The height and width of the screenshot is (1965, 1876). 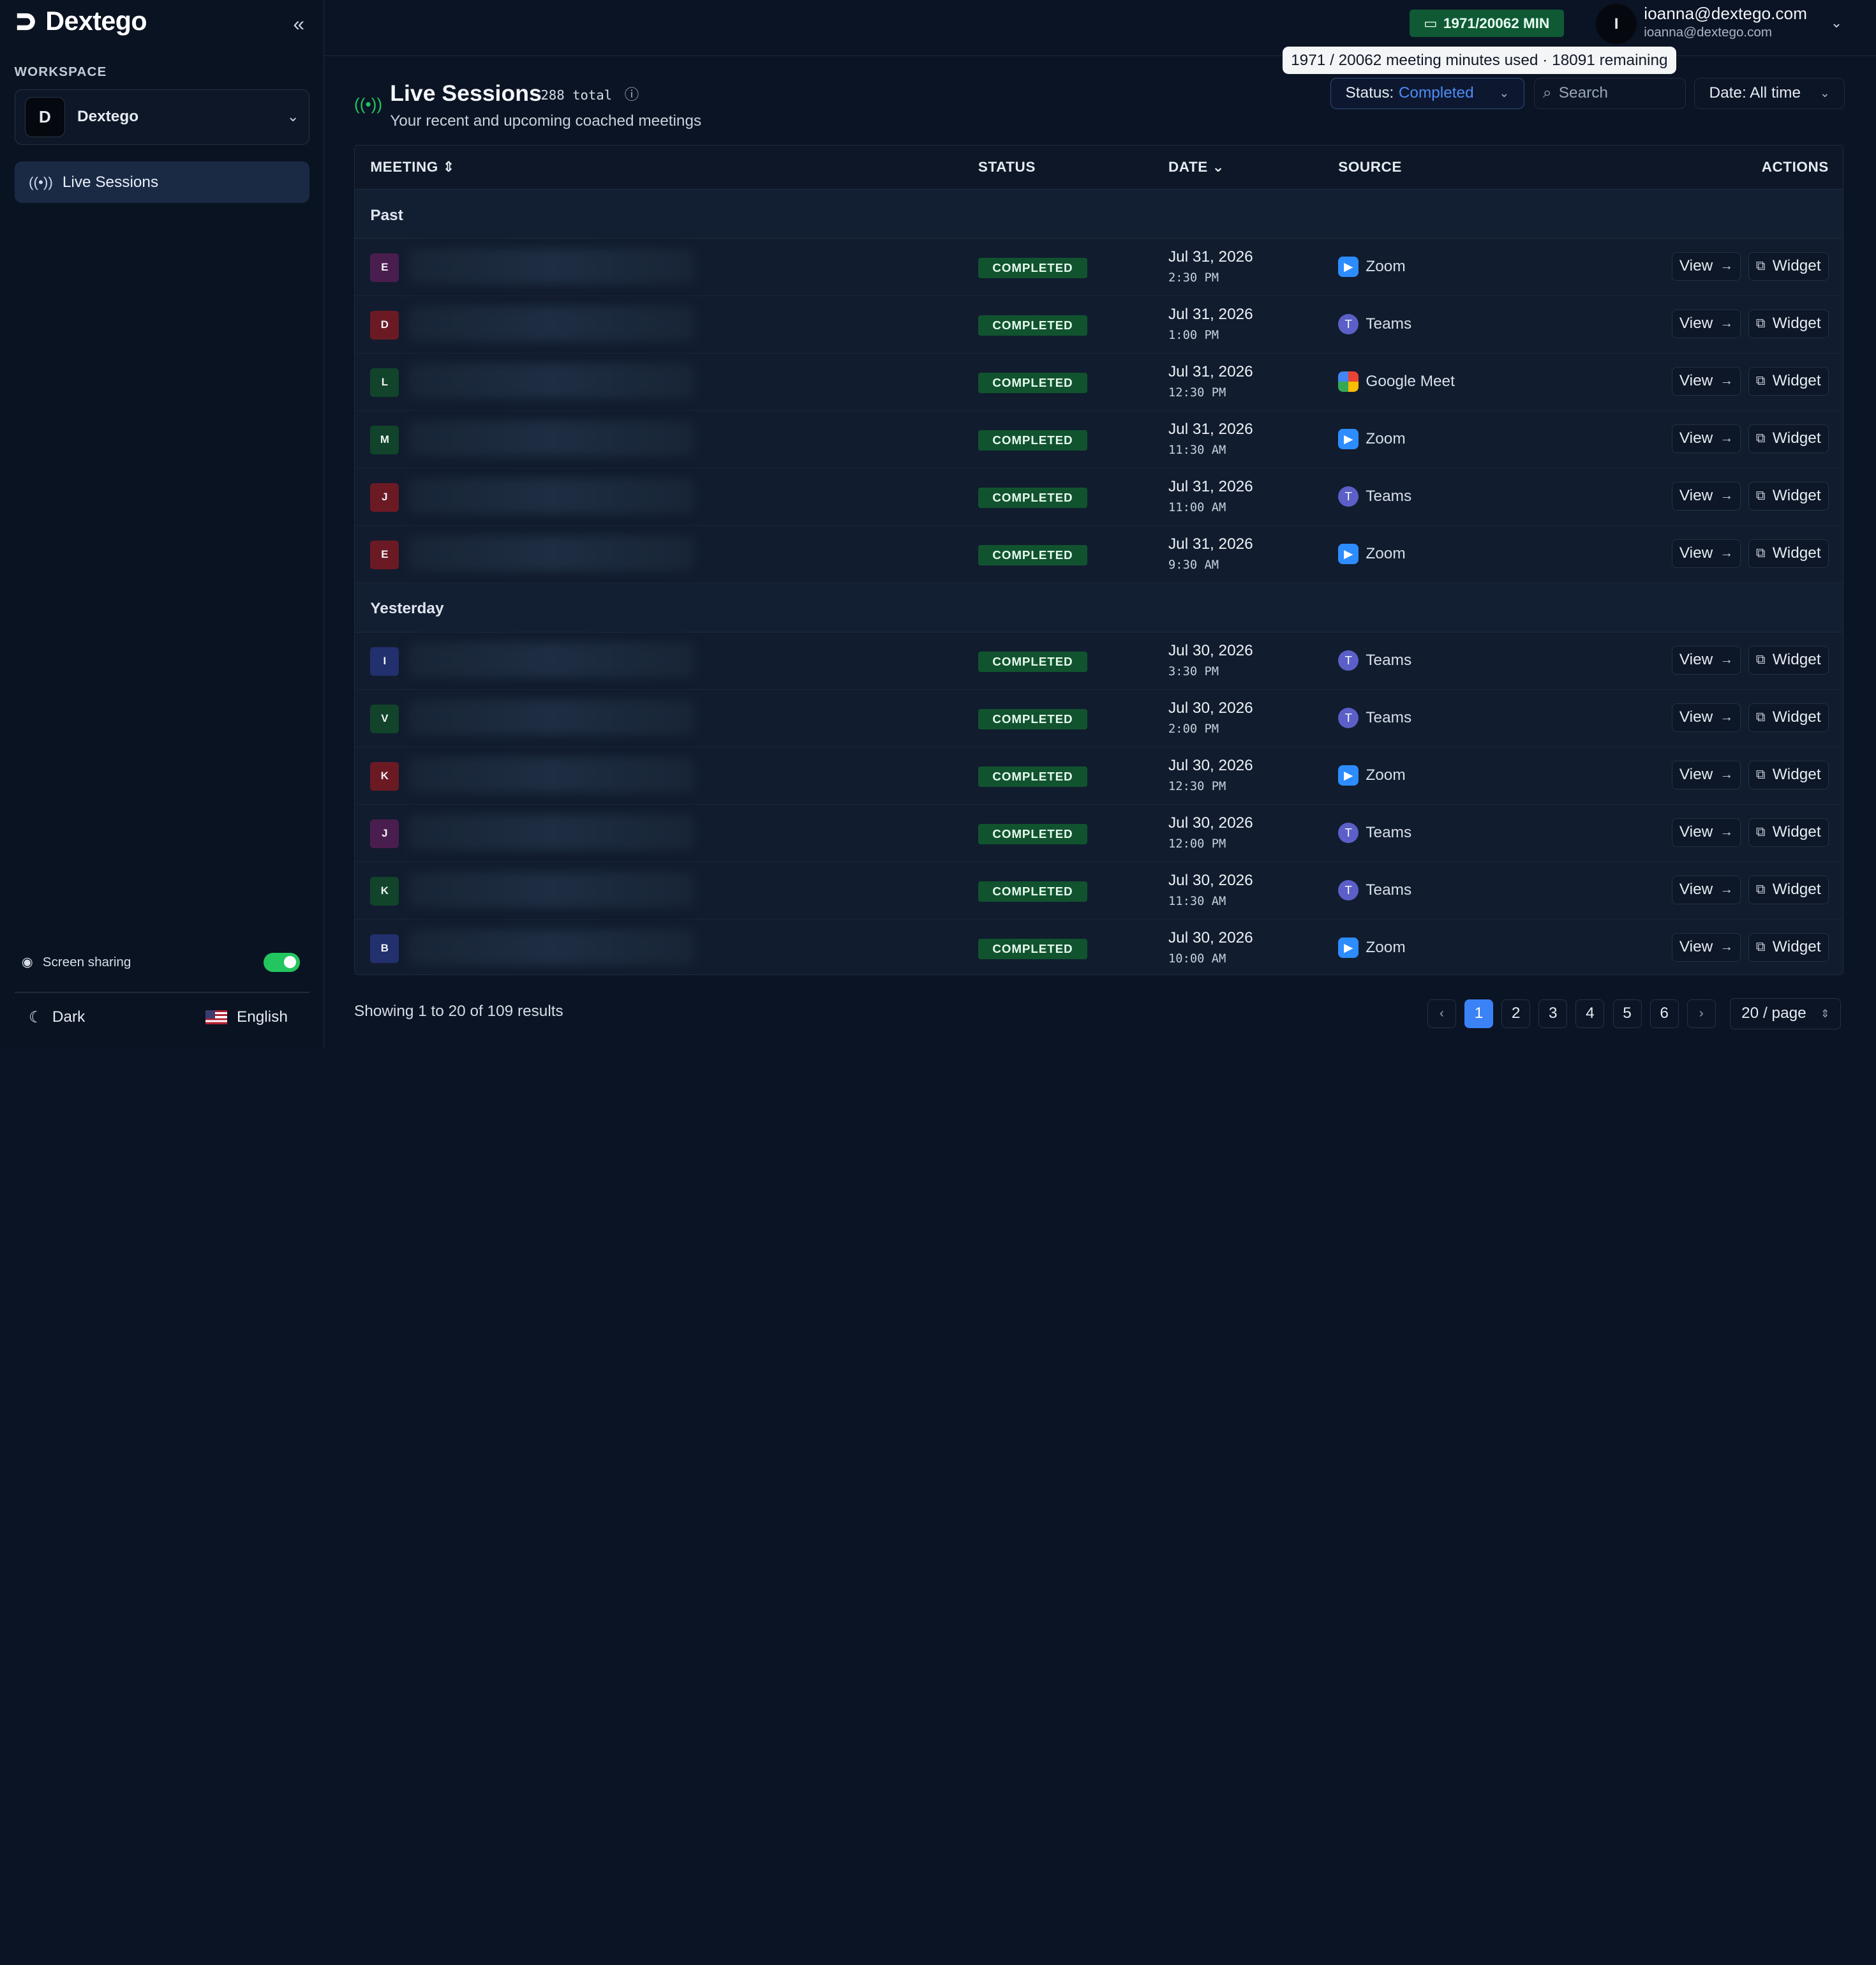 What do you see at coordinates (466, 93) in the screenshot?
I see `page-title: Live Sessions` at bounding box center [466, 93].